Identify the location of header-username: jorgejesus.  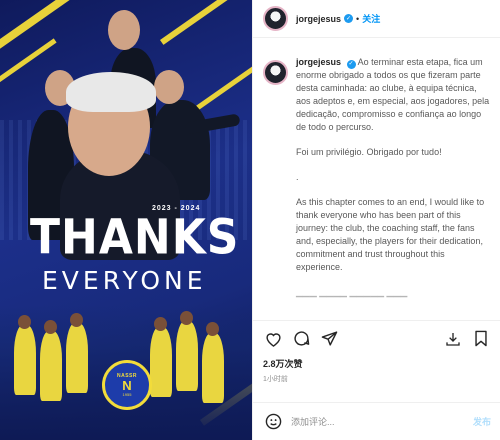
(318, 19).